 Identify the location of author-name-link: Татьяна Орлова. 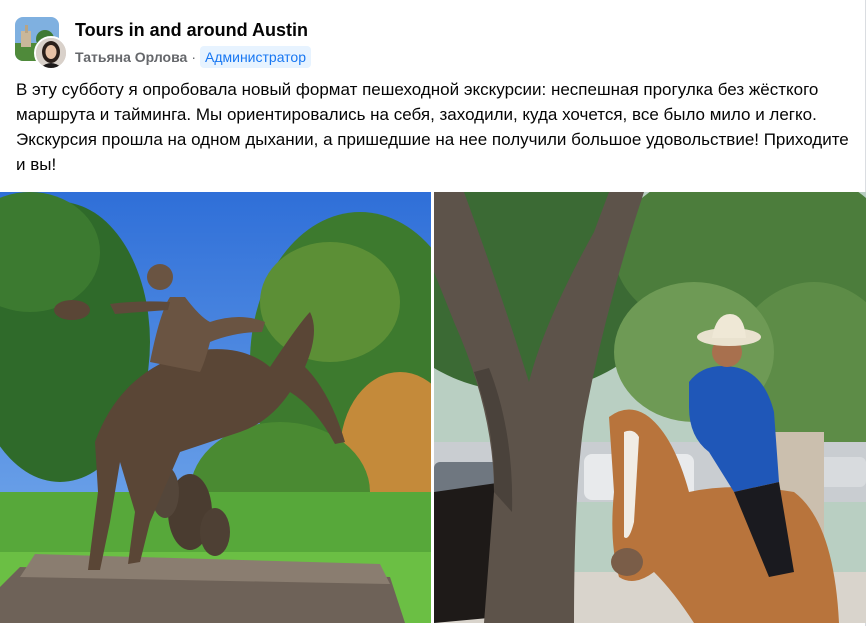
(131, 57).